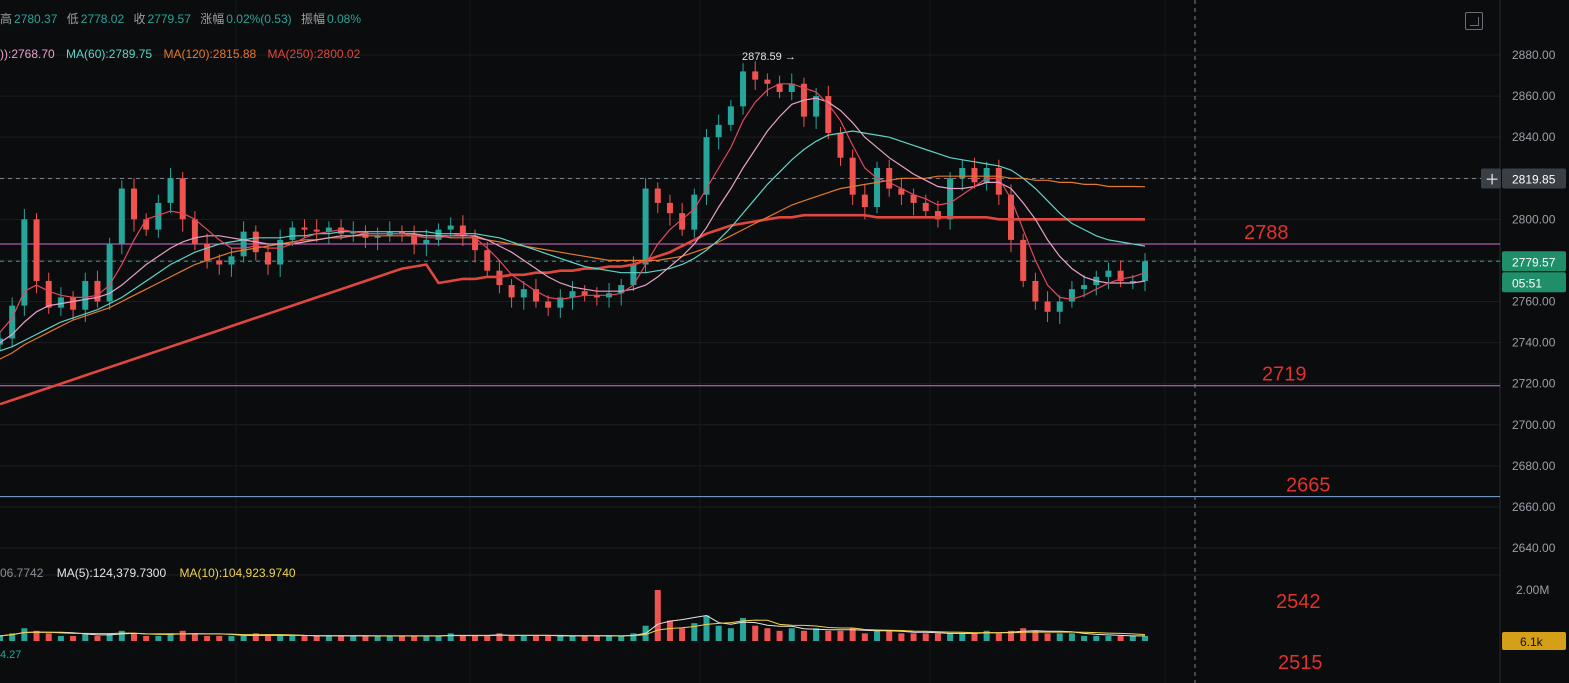 The image size is (1569, 683). I want to click on volume-axis-tick: 2.00M, so click(1532, 590).